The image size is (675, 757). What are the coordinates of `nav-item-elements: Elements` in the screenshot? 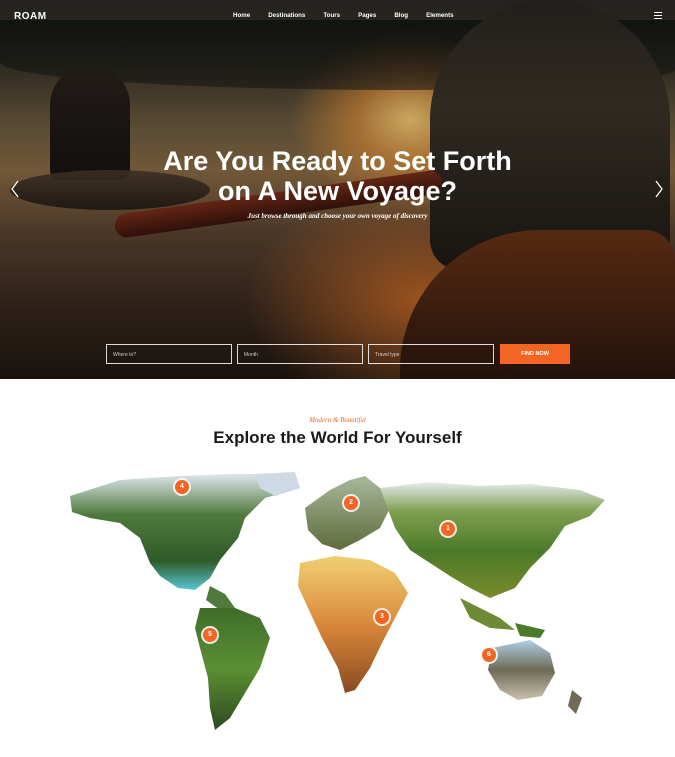 It's located at (440, 15).